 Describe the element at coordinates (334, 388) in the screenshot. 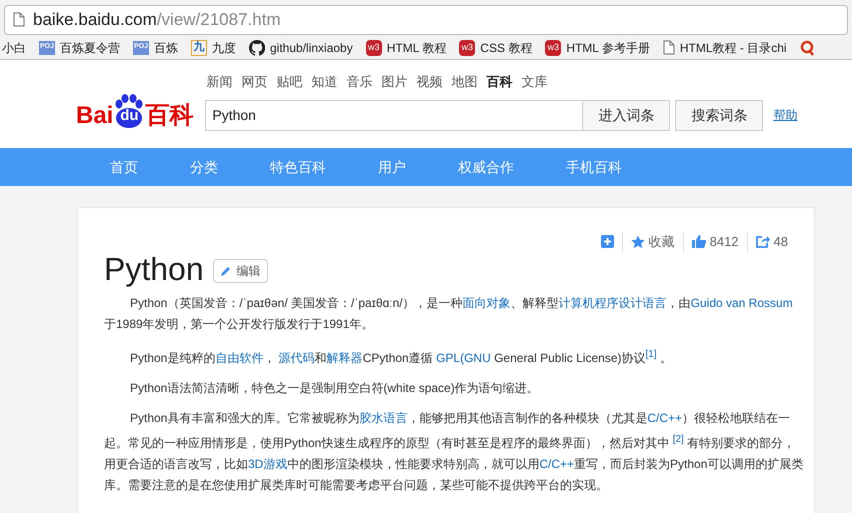

I see `paragraph: Python语法简洁清晰，特色之一是强制用空白符(white space)作为语句缩进。` at that location.